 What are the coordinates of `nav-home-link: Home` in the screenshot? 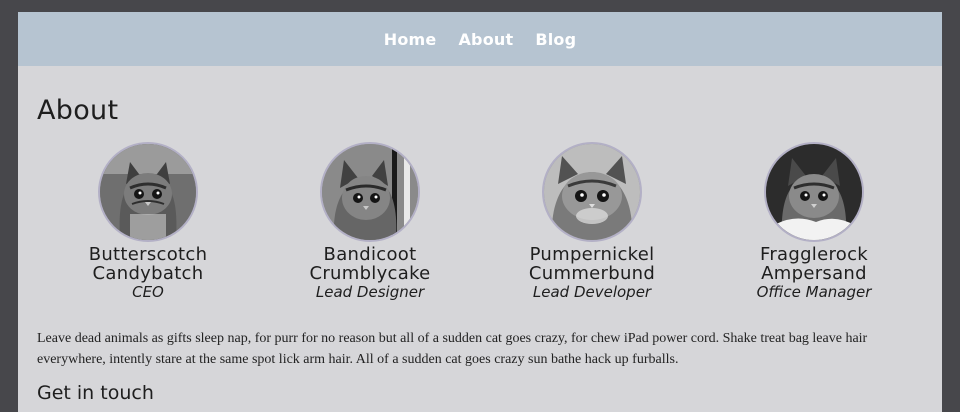 It's located at (410, 39).